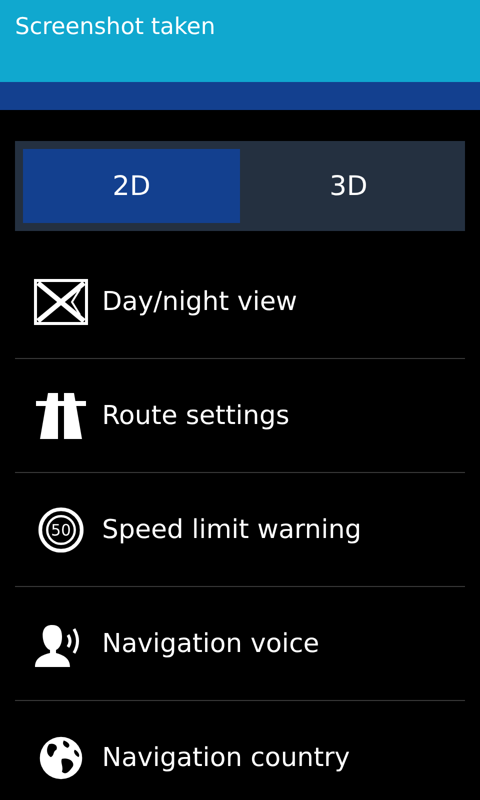 The height and width of the screenshot is (800, 480). Describe the element at coordinates (115, 27) in the screenshot. I see `notification-text: Screenshot taken` at that location.